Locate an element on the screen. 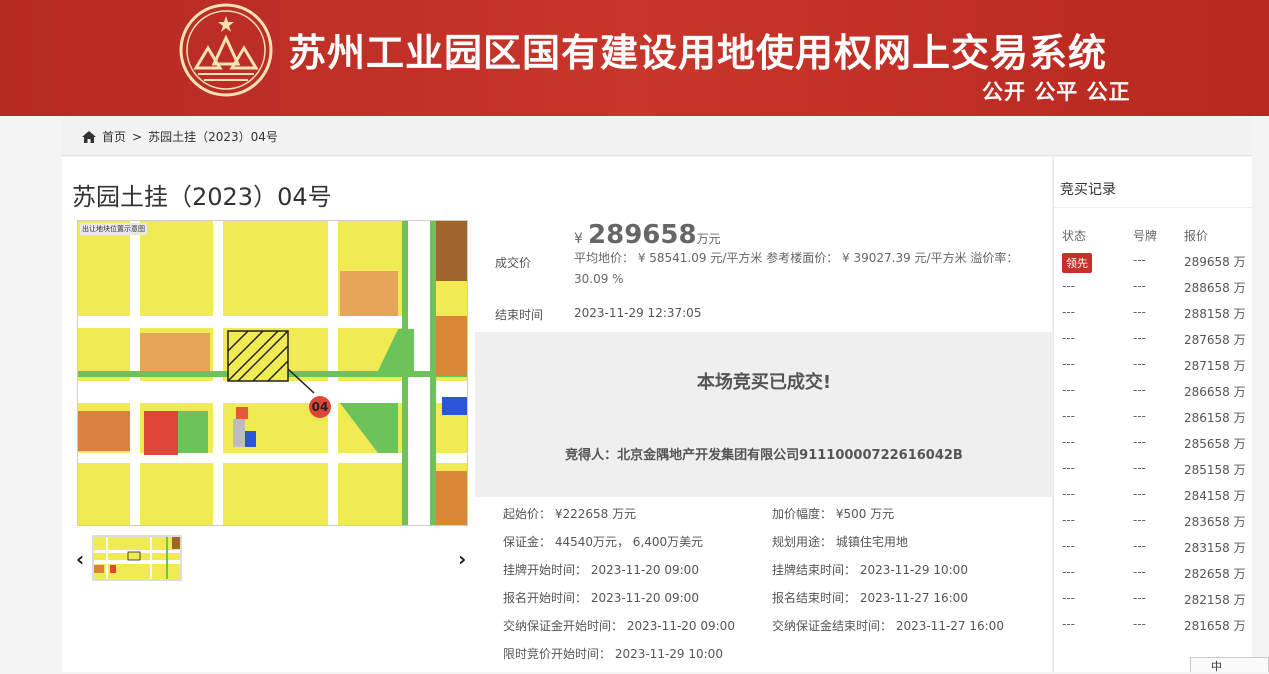  prev-image-button: ‹ is located at coordinates (80, 559).